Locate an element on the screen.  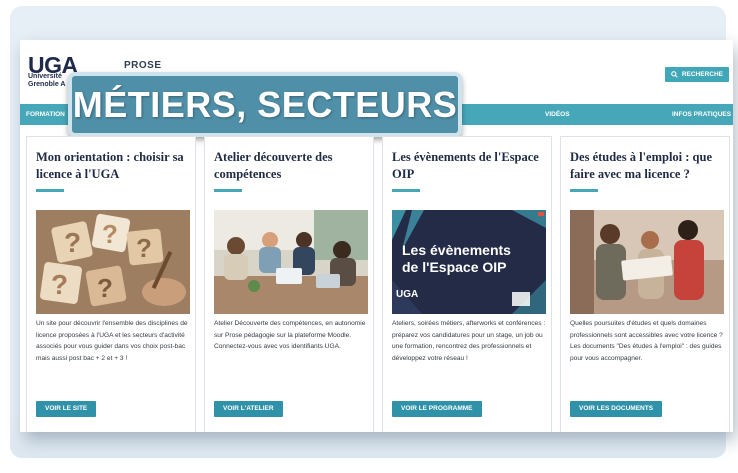
poster-uga-logo: UGA is located at coordinates (407, 294).